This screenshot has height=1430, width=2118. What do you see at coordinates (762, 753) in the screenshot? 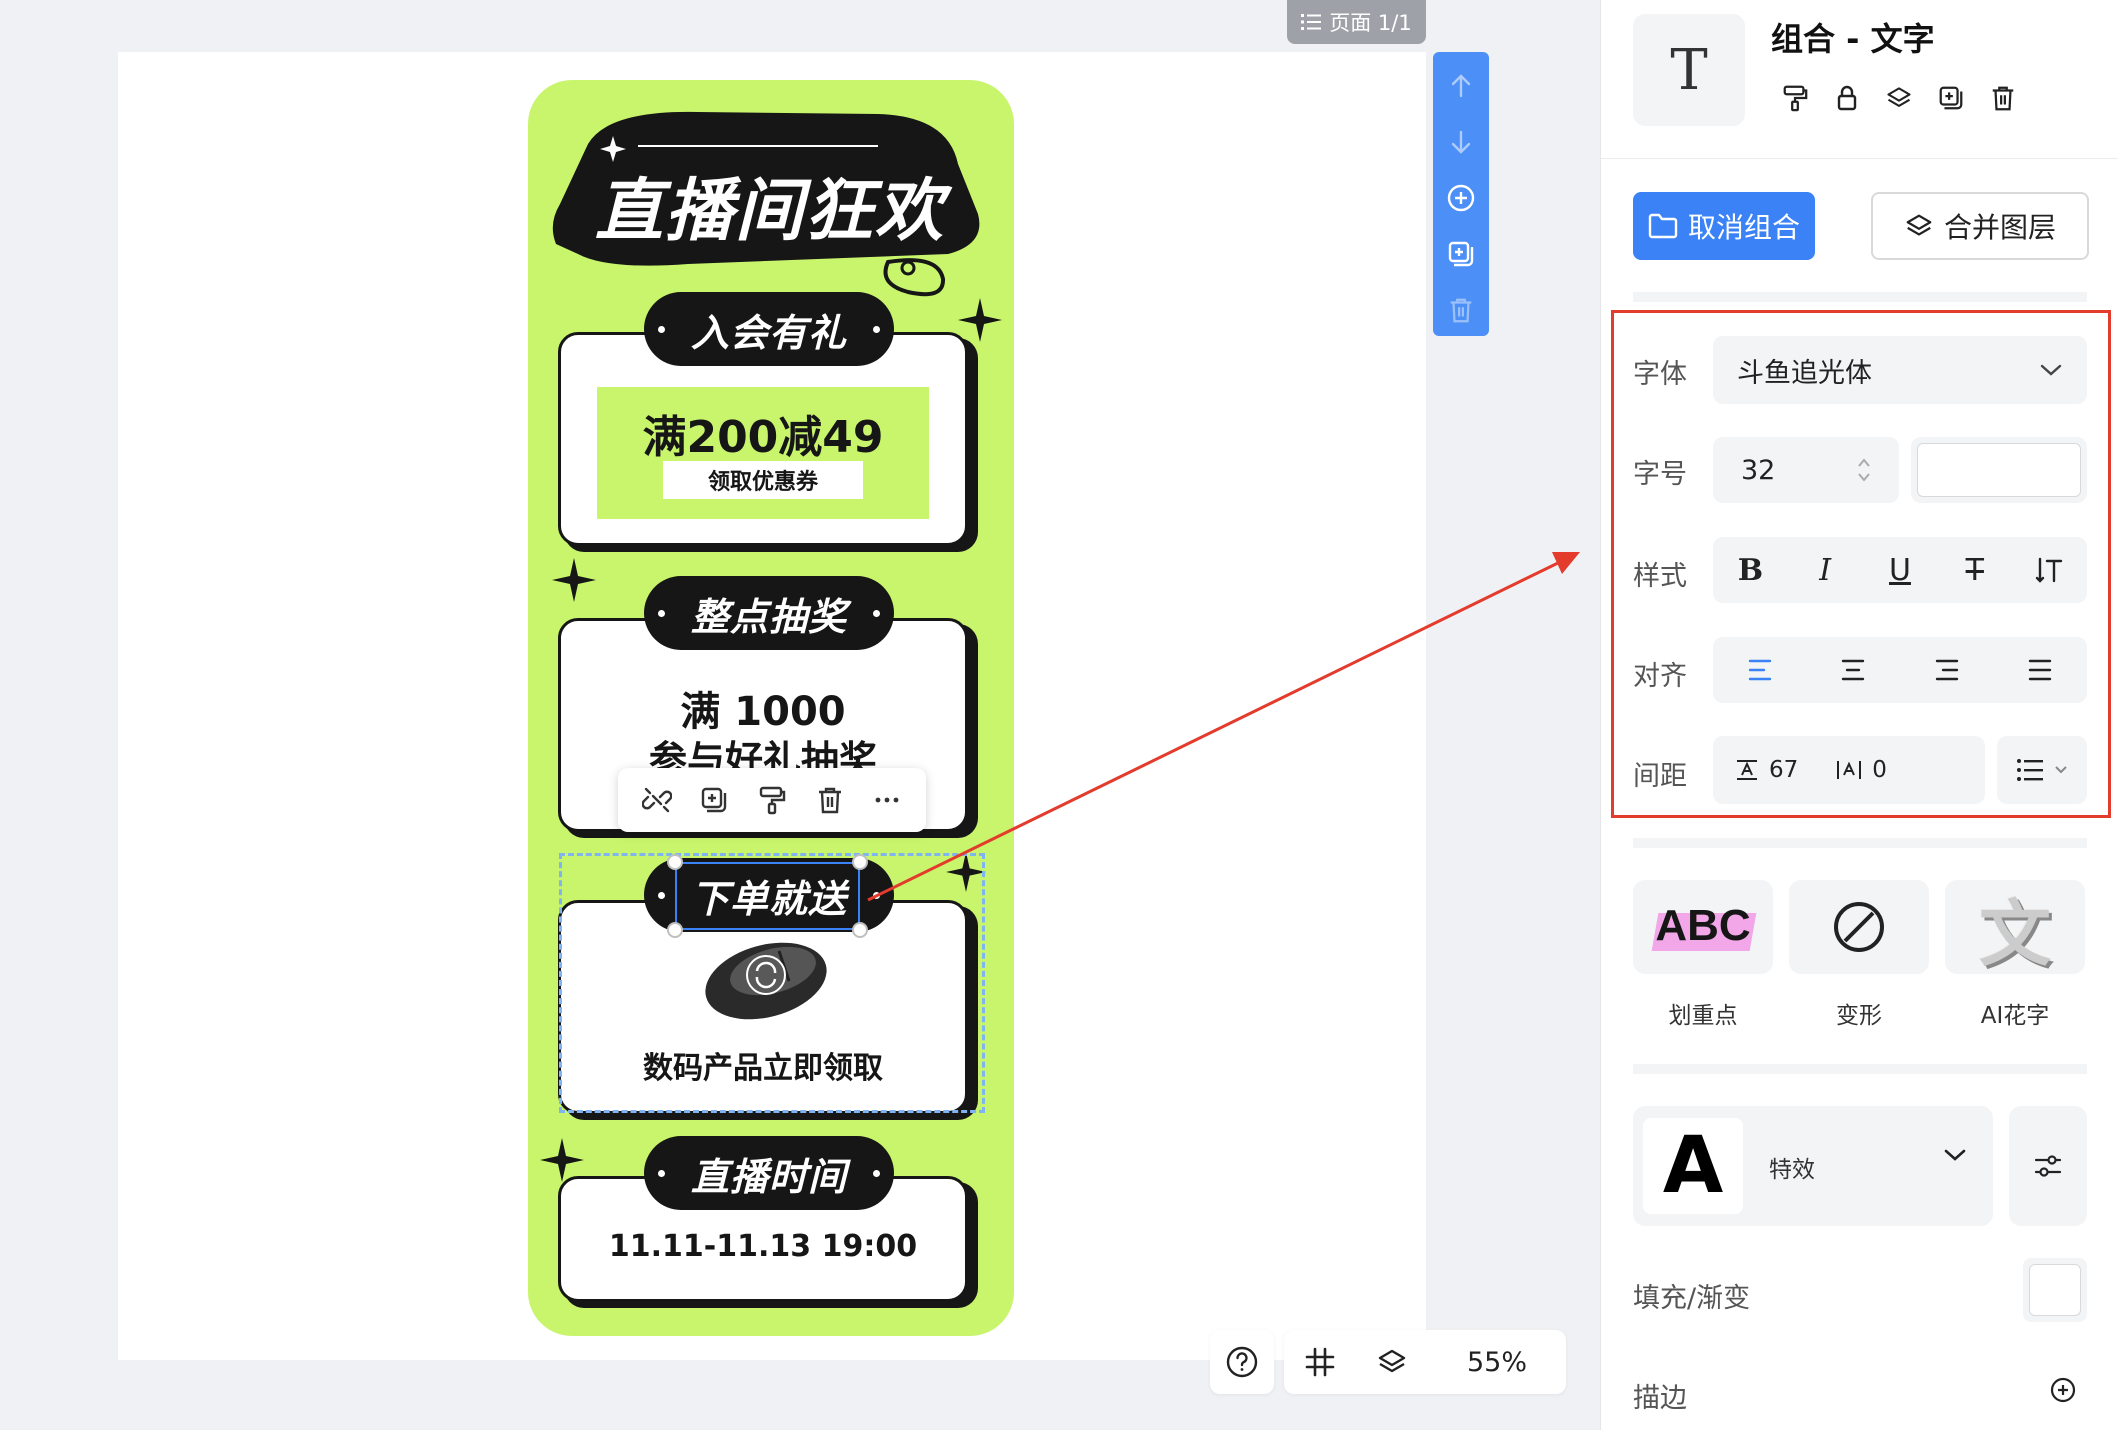
I see `draw-description: 参与好礼抽奖` at bounding box center [762, 753].